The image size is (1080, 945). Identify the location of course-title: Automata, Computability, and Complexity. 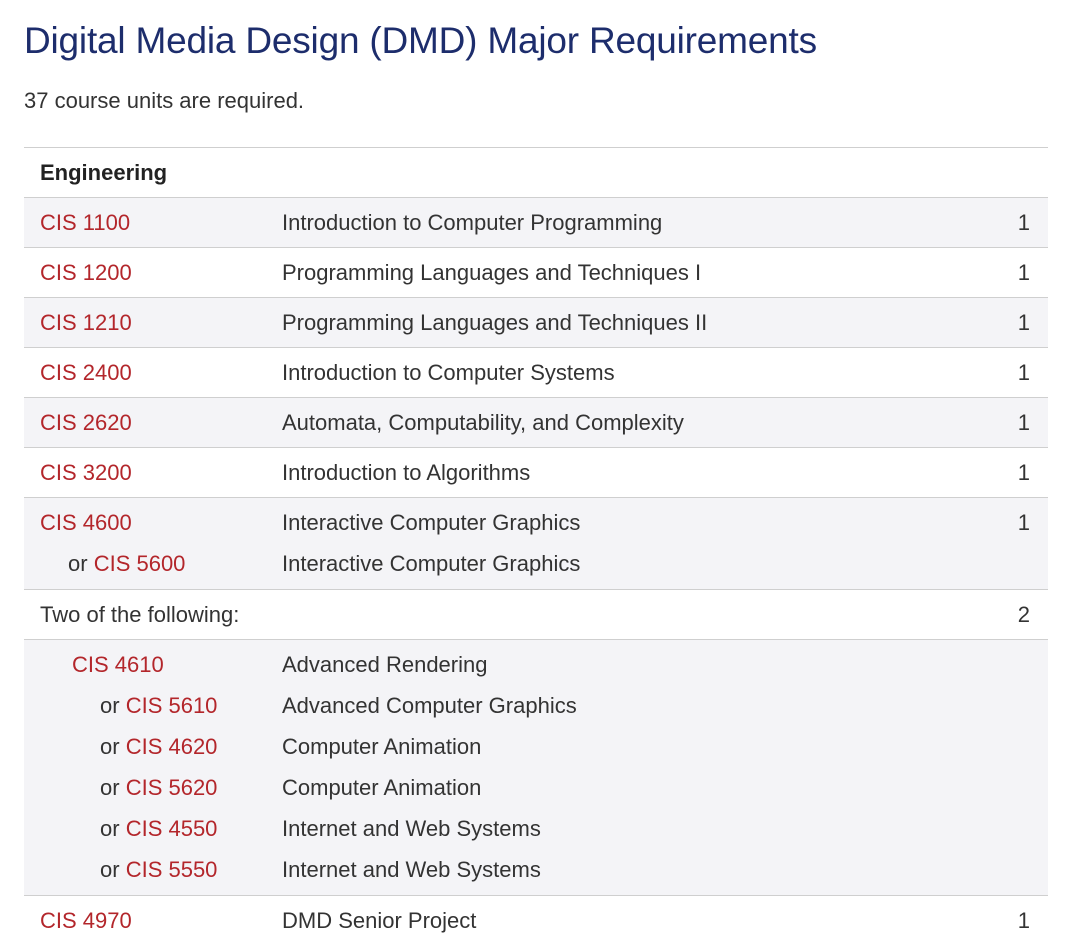
(483, 422).